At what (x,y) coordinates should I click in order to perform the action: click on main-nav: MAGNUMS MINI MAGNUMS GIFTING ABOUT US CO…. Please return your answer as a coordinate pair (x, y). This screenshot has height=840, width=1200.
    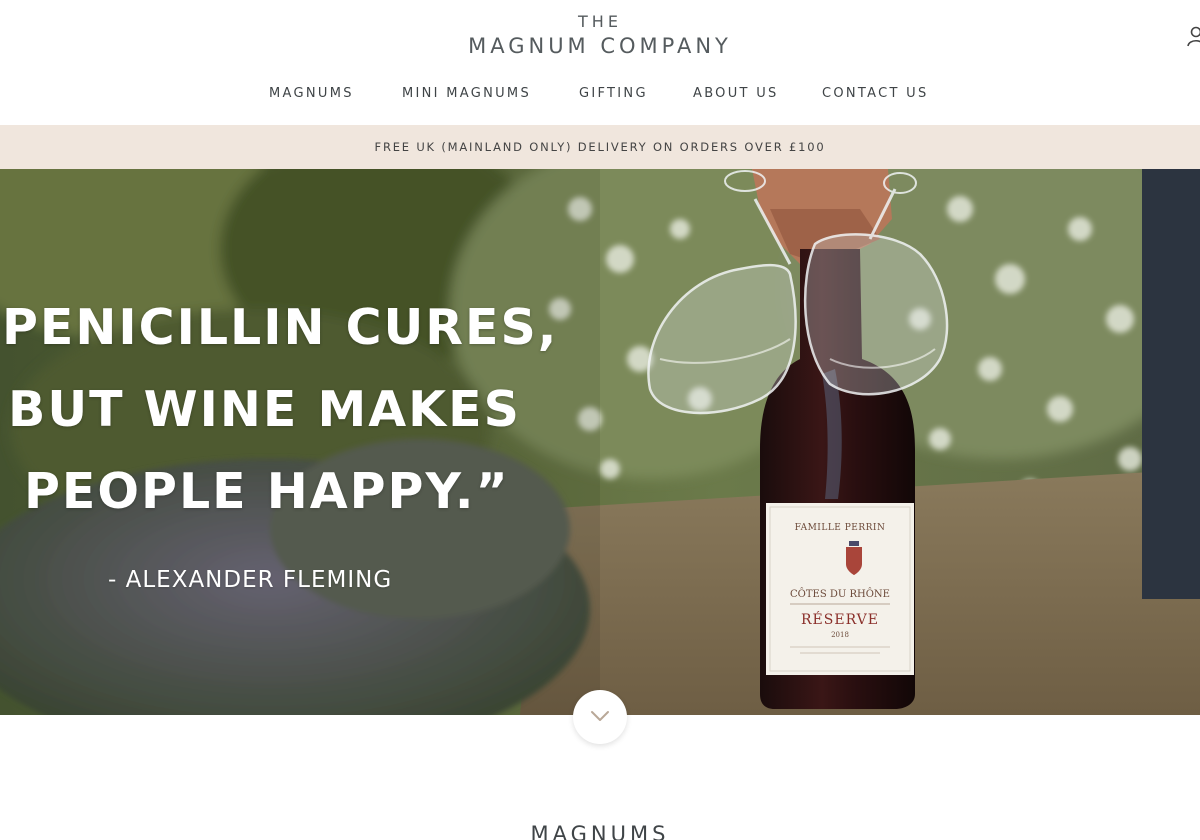
    Looking at the image, I should click on (600, 96).